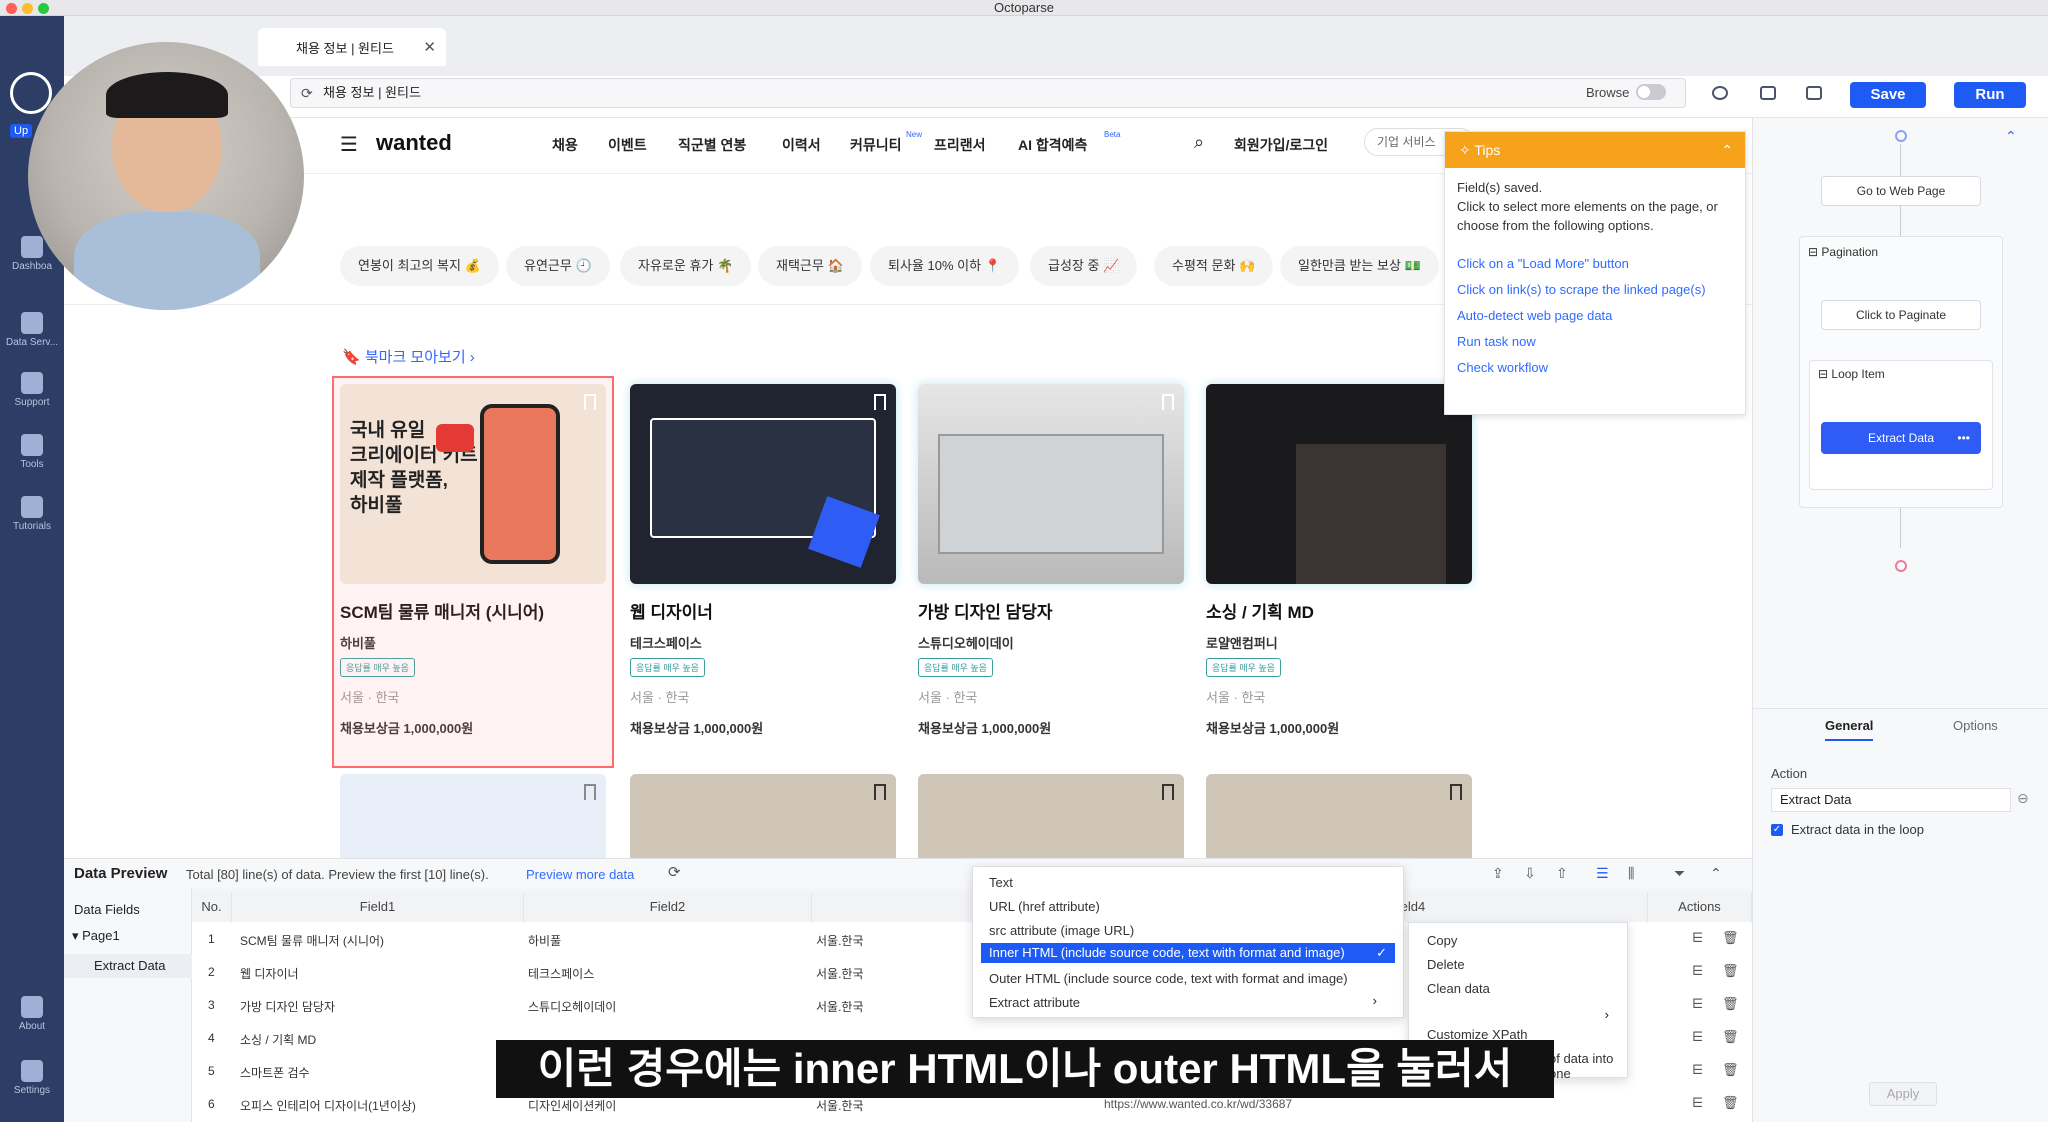  I want to click on panel-icon, so click(1814, 93).